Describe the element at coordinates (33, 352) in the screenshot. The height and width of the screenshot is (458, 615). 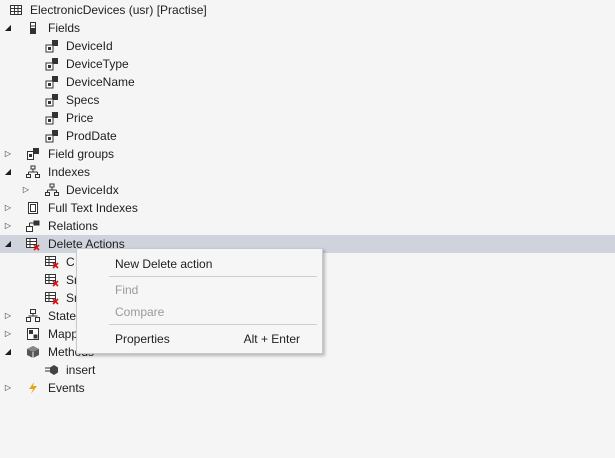
I see `methods-cube-icon` at that location.